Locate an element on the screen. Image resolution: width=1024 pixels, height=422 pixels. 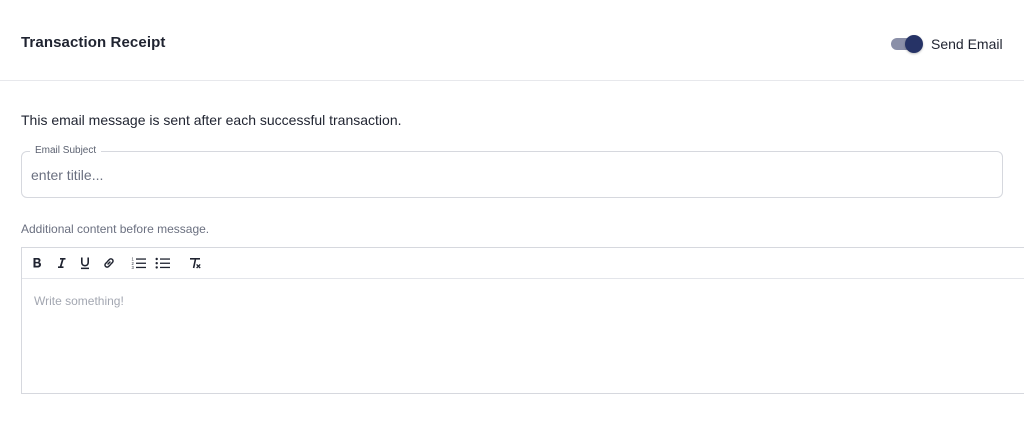
additional-content-label: Additional content before message. is located at coordinates (115, 229).